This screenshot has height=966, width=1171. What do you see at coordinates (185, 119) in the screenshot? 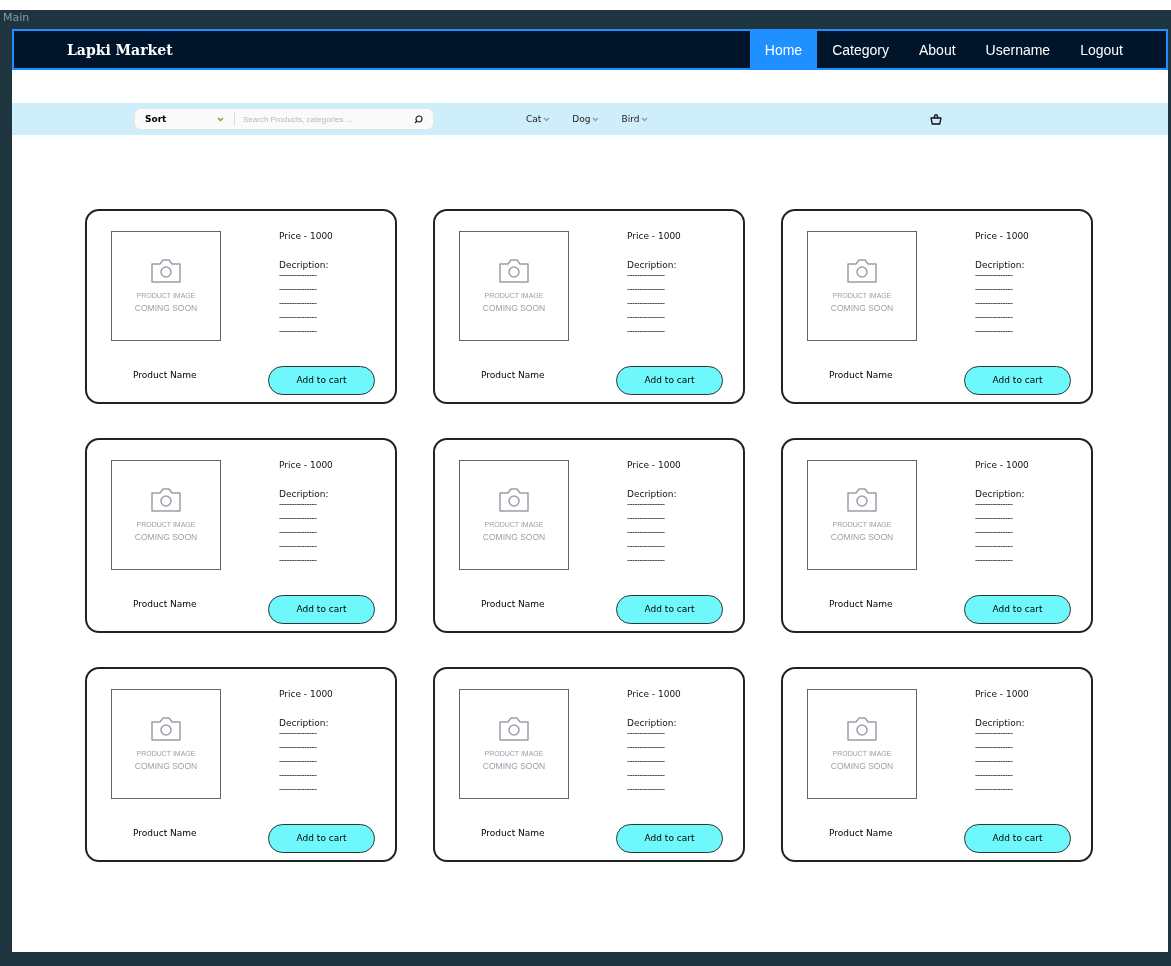
I see `sort-dropdown: Sort` at bounding box center [185, 119].